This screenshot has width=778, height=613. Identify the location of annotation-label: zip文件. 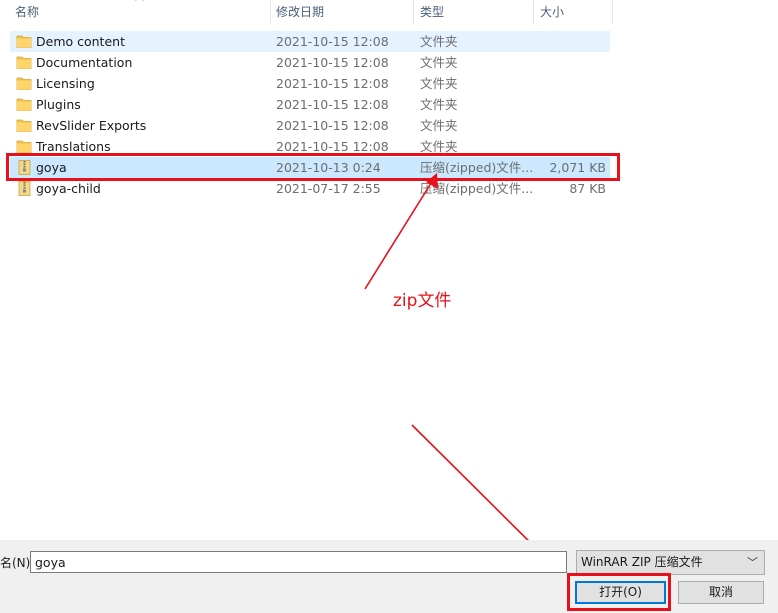
(422, 301).